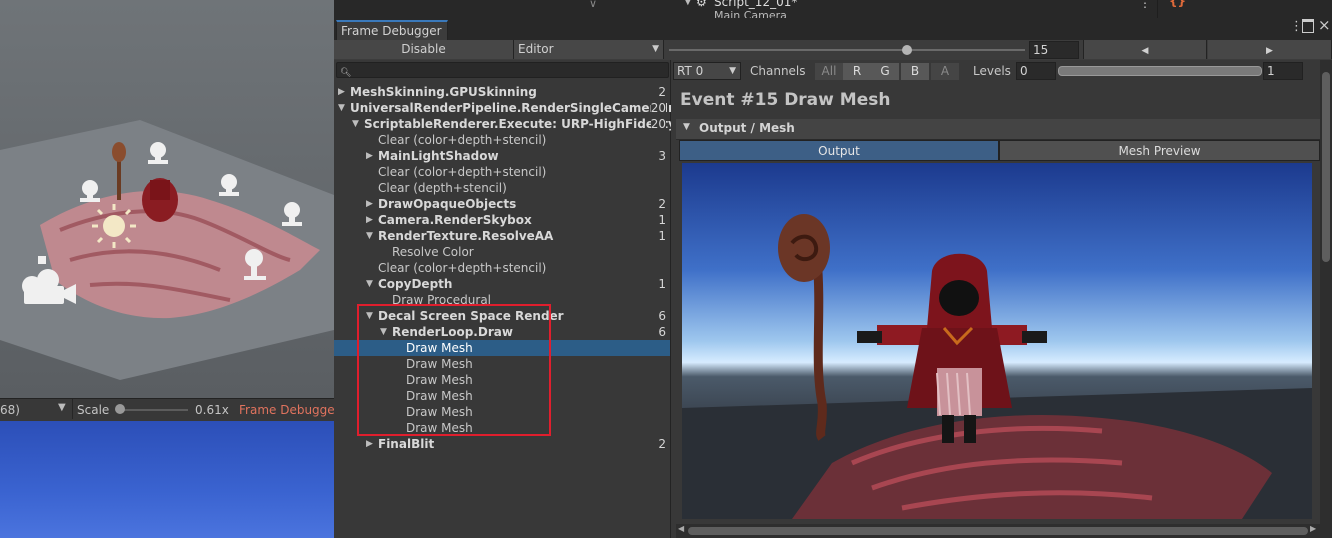 The width and height of the screenshot is (1332, 538). I want to click on levels-min-field: 0, so click(1036, 71).